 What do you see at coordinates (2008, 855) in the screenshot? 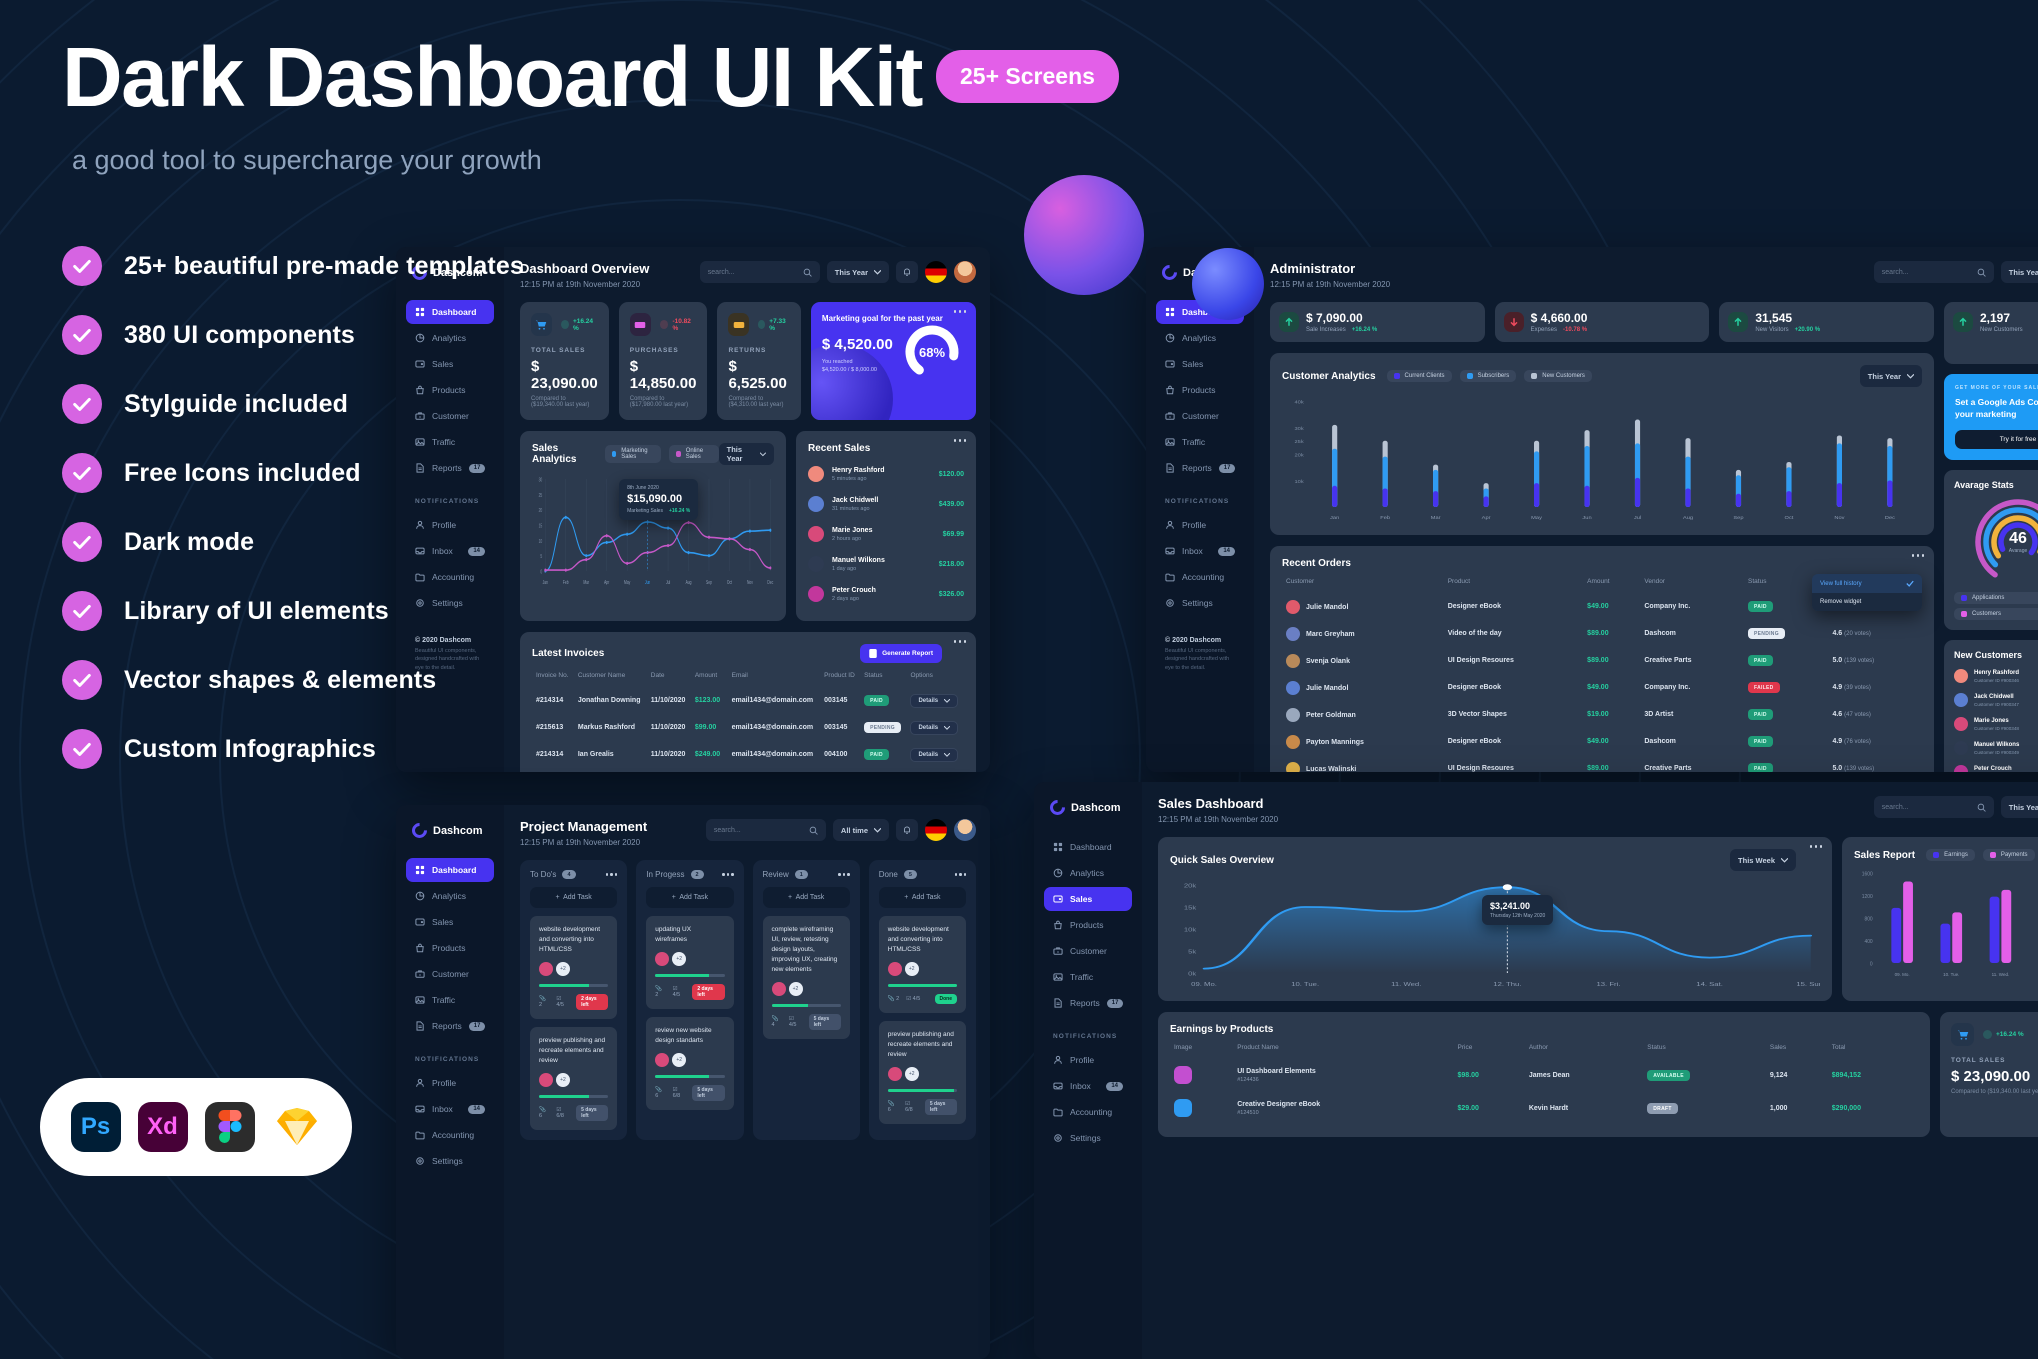
I see `legend-item: Payments` at bounding box center [2008, 855].